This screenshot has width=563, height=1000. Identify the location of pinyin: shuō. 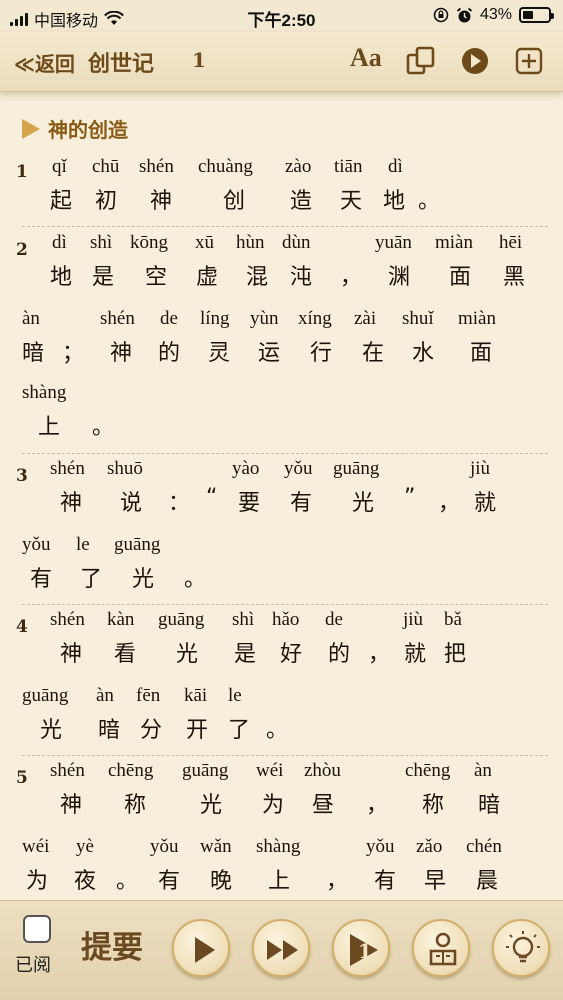
(125, 468).